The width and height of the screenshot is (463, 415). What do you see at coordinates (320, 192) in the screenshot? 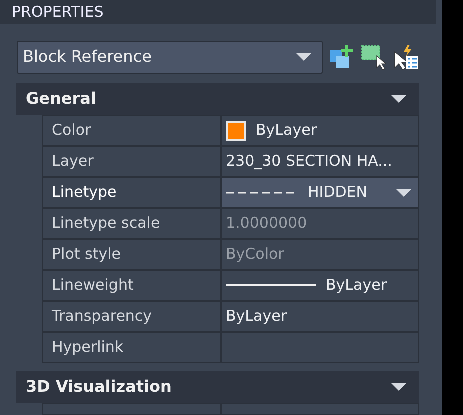
I see `linetype-dropdown: HIDDEN` at bounding box center [320, 192].